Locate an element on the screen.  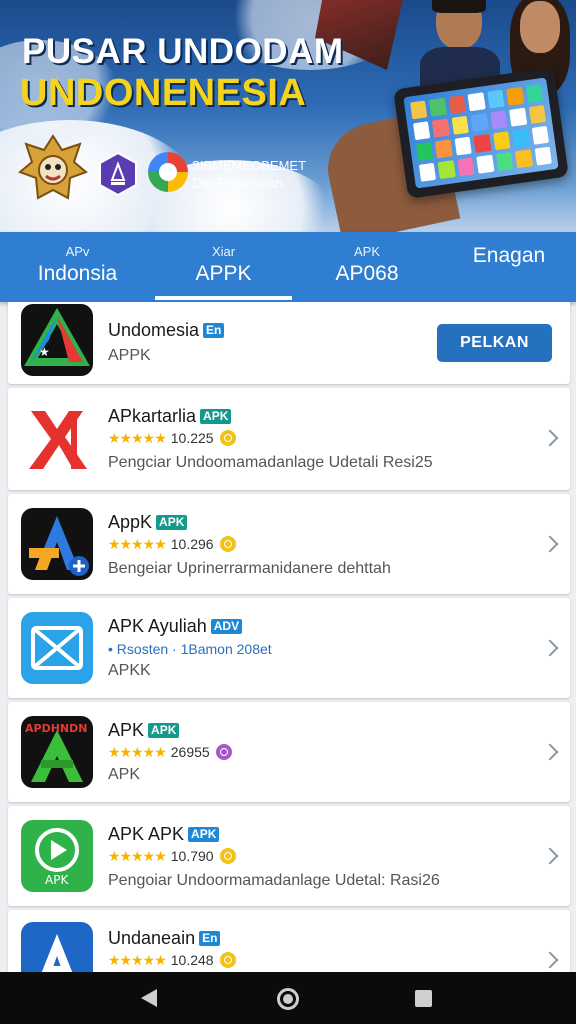
rating-count: 10.790 is located at coordinates (192, 856).